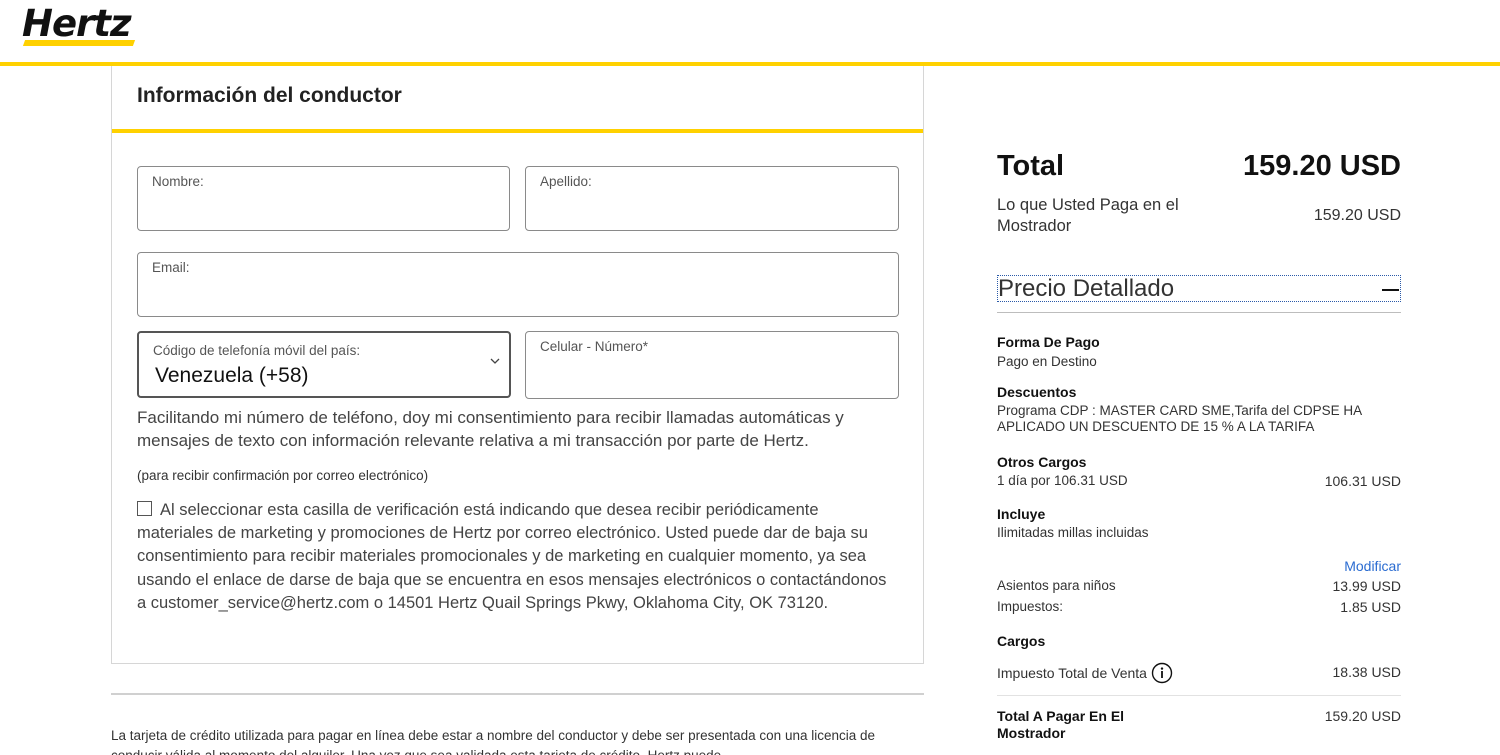 The width and height of the screenshot is (1500, 755). I want to click on counter-total-label: Total A Pagar En El Mostrador, so click(1061, 724).